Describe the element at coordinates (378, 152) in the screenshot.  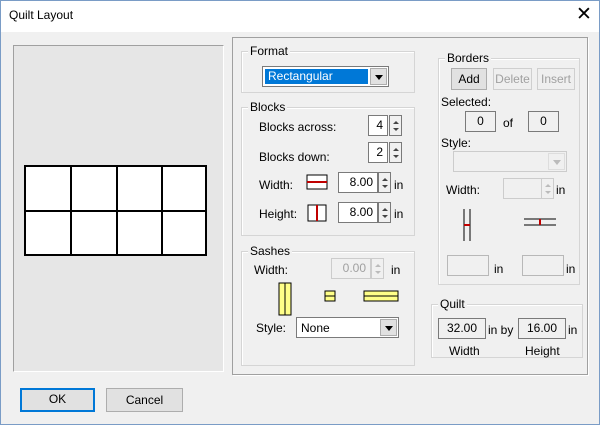
I see `blocks-down-input: 2` at that location.